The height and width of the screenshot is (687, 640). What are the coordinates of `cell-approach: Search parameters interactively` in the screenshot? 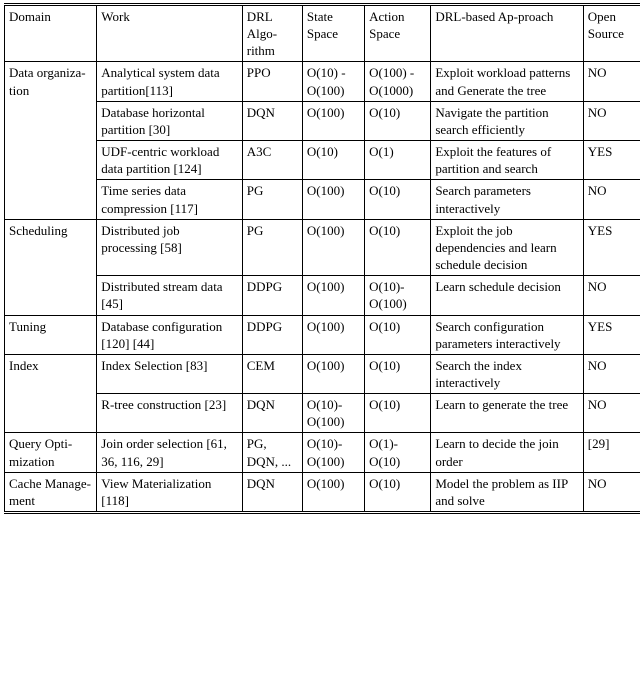 It's located at (507, 199).